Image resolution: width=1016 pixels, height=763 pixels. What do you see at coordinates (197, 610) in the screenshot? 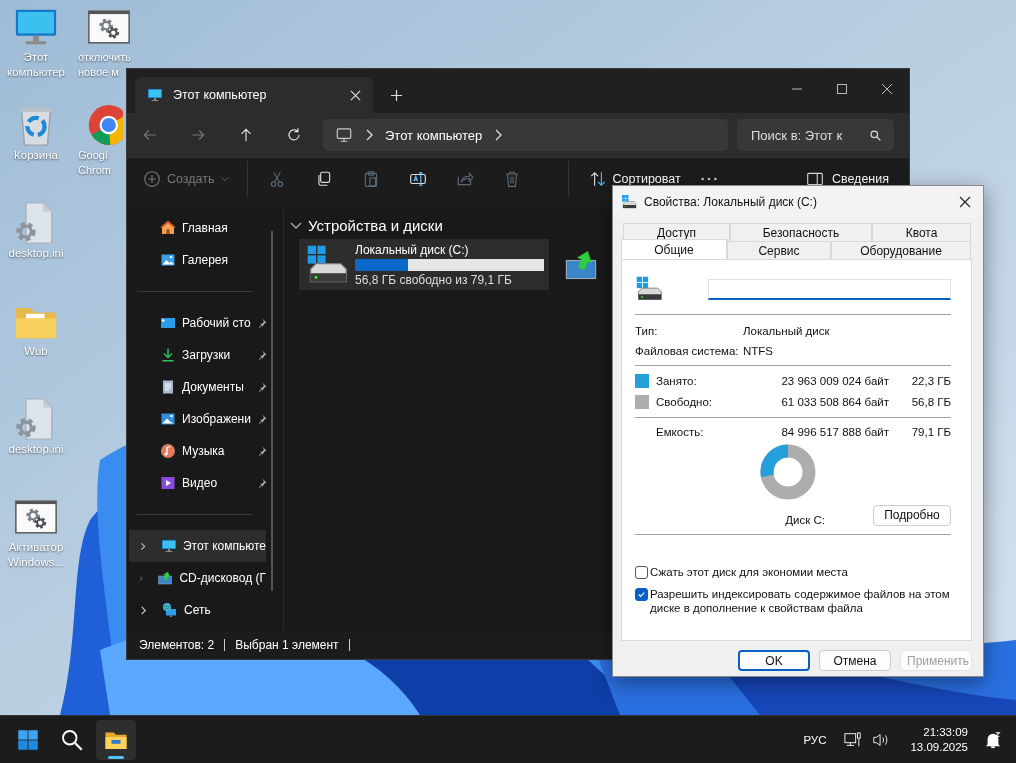
I see `tree-item: Сеть` at bounding box center [197, 610].